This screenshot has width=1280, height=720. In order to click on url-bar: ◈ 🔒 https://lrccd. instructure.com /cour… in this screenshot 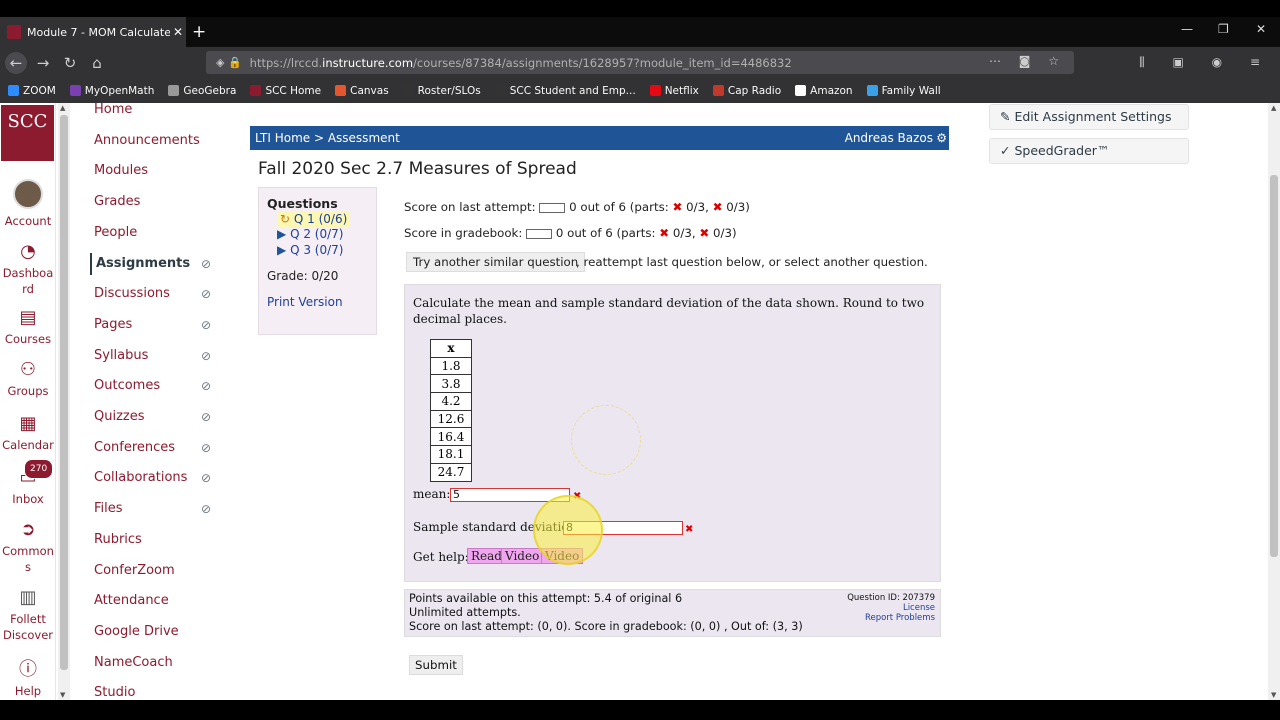, I will do `click(640, 62)`.